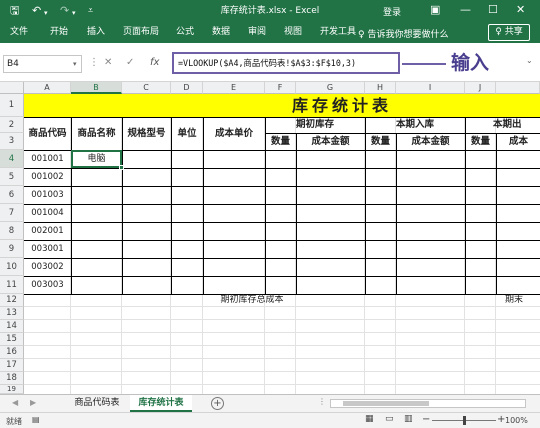 The image size is (540, 428). I want to click on row-header-9: 9, so click(12, 249).